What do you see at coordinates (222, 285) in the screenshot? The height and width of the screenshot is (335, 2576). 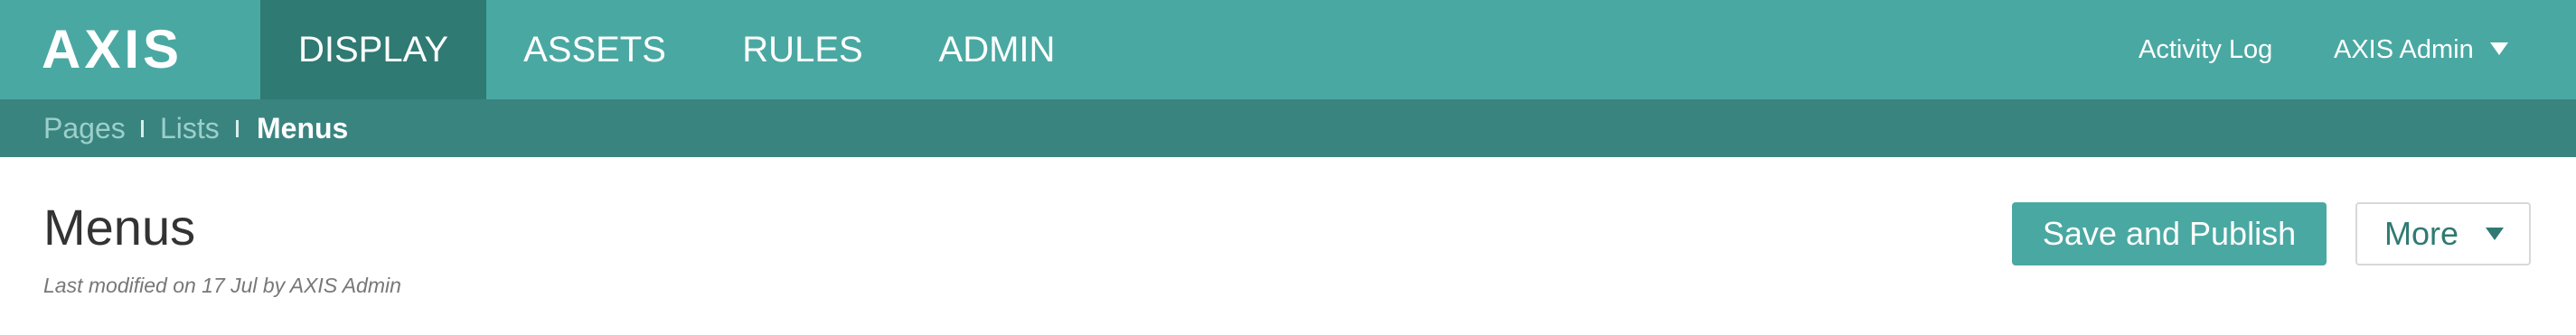 I see `last-modified-text: Last modified on 17 Jul by AXIS Admin` at bounding box center [222, 285].